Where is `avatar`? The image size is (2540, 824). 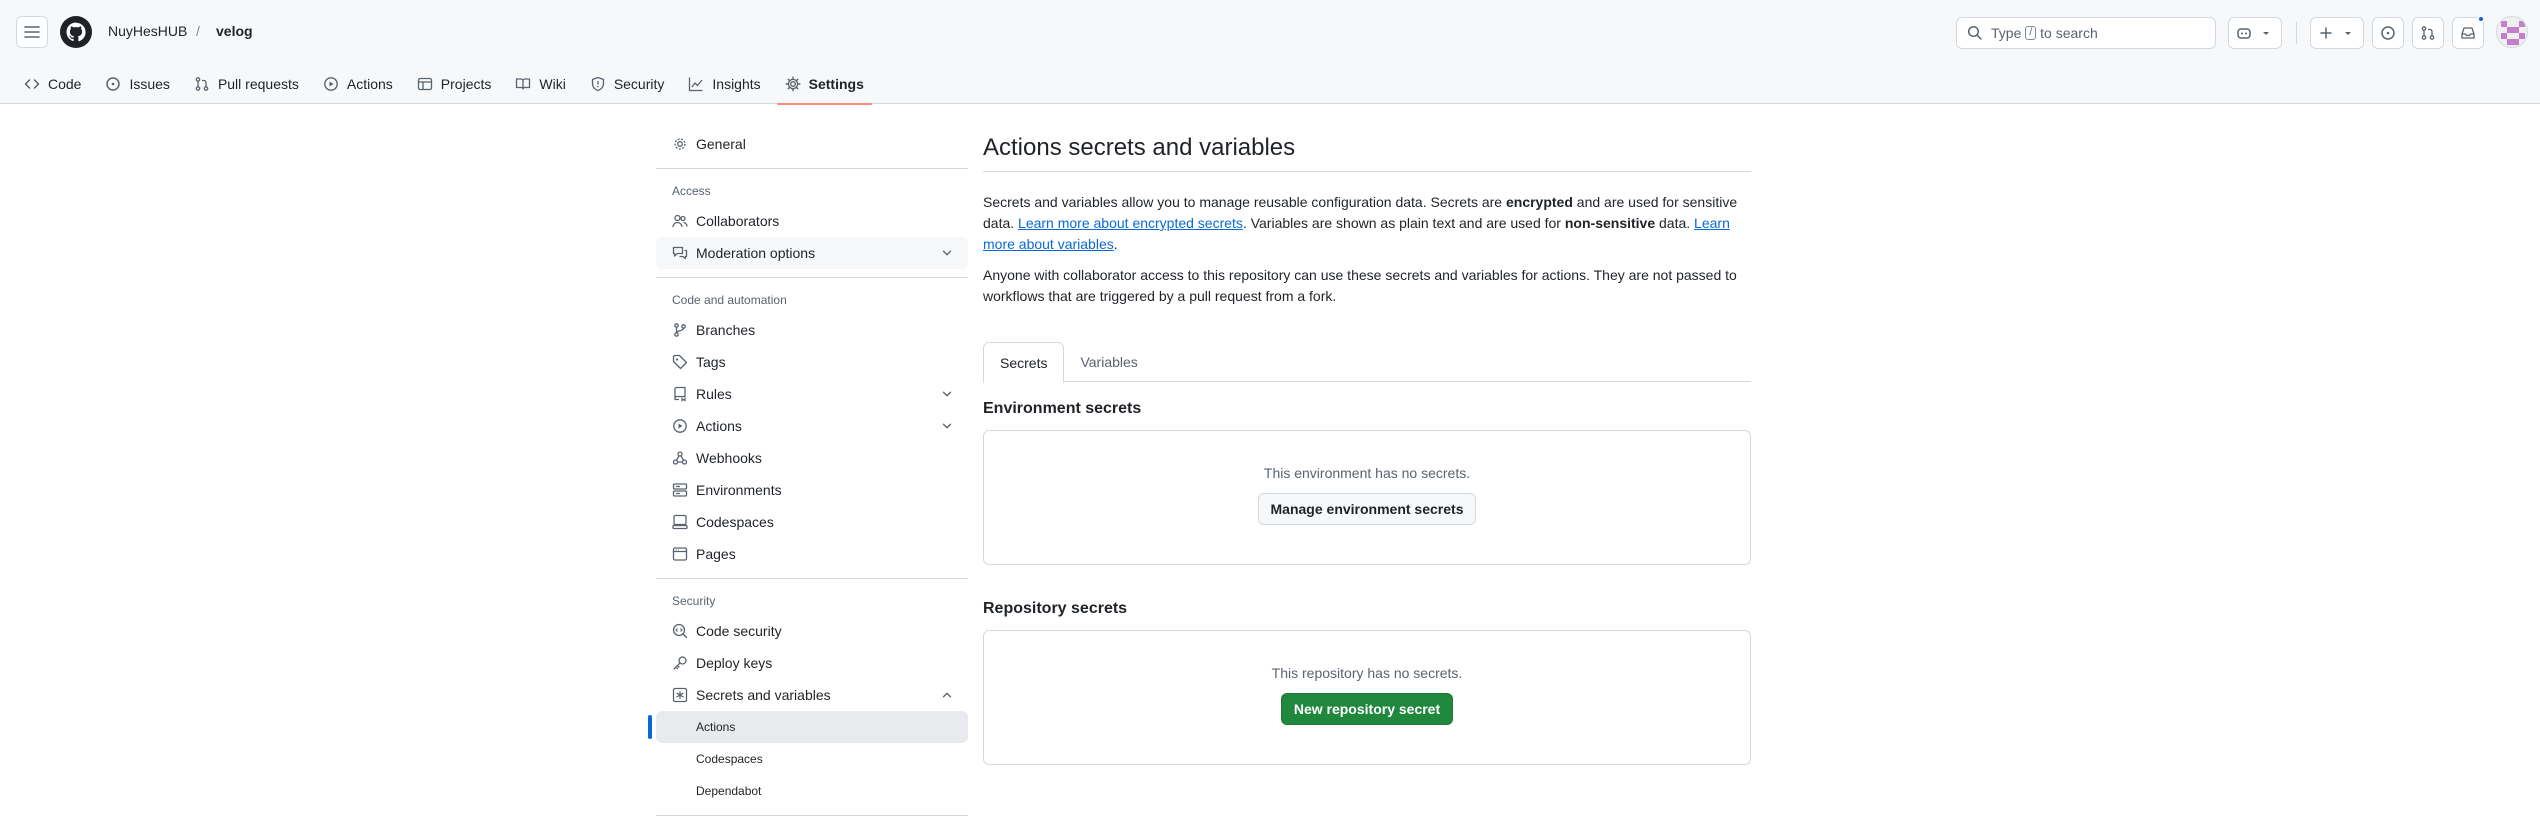 avatar is located at coordinates (2512, 32).